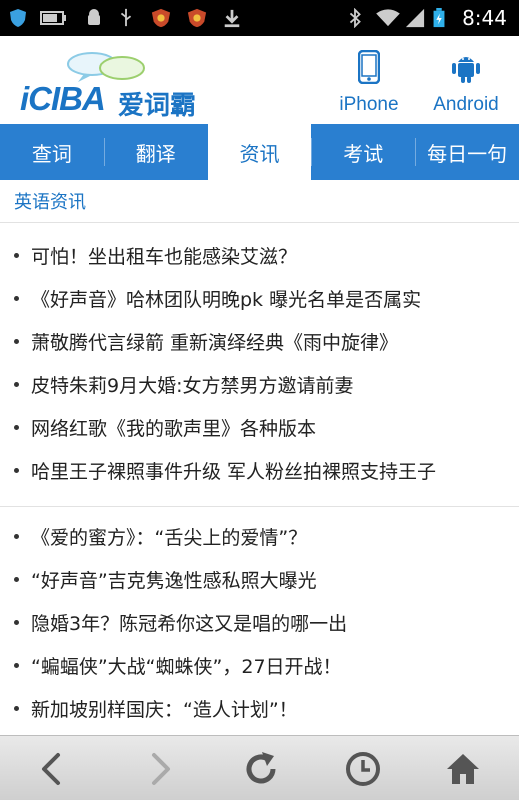 This screenshot has width=519, height=800. I want to click on logo-text: iCIBA, so click(63, 99).